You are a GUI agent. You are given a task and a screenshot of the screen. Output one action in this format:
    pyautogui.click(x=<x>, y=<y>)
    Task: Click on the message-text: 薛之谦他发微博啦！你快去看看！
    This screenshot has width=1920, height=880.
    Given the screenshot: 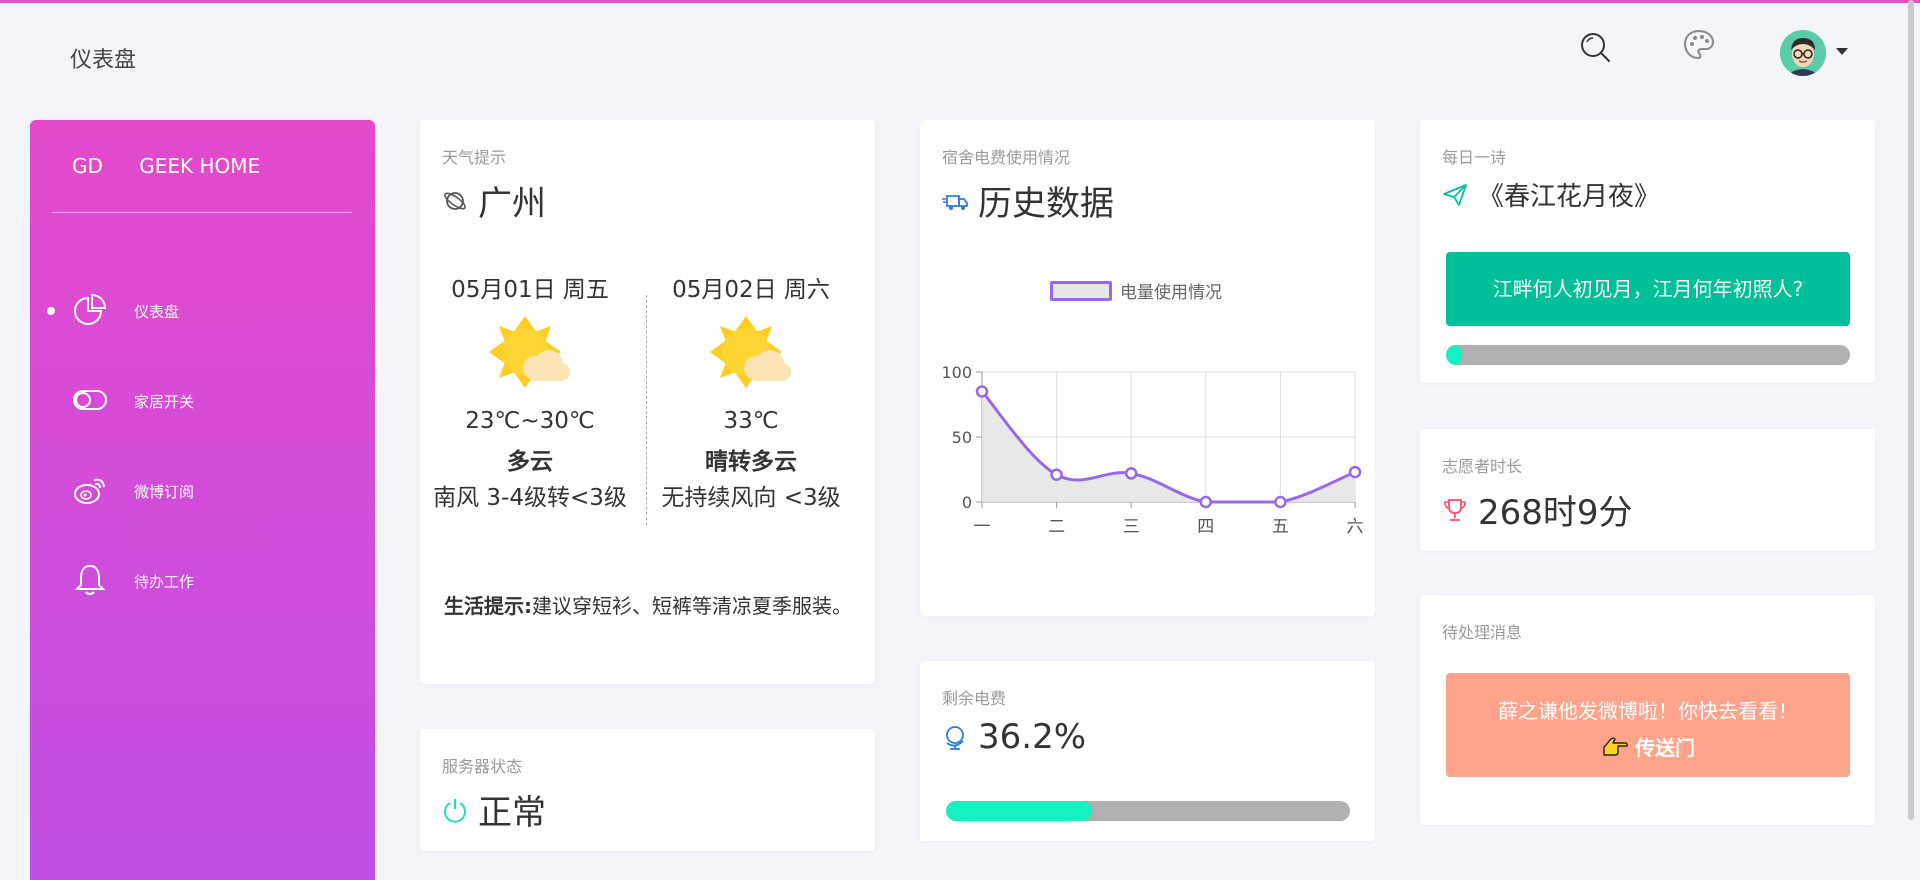 What is the action you would take?
    pyautogui.click(x=1648, y=711)
    